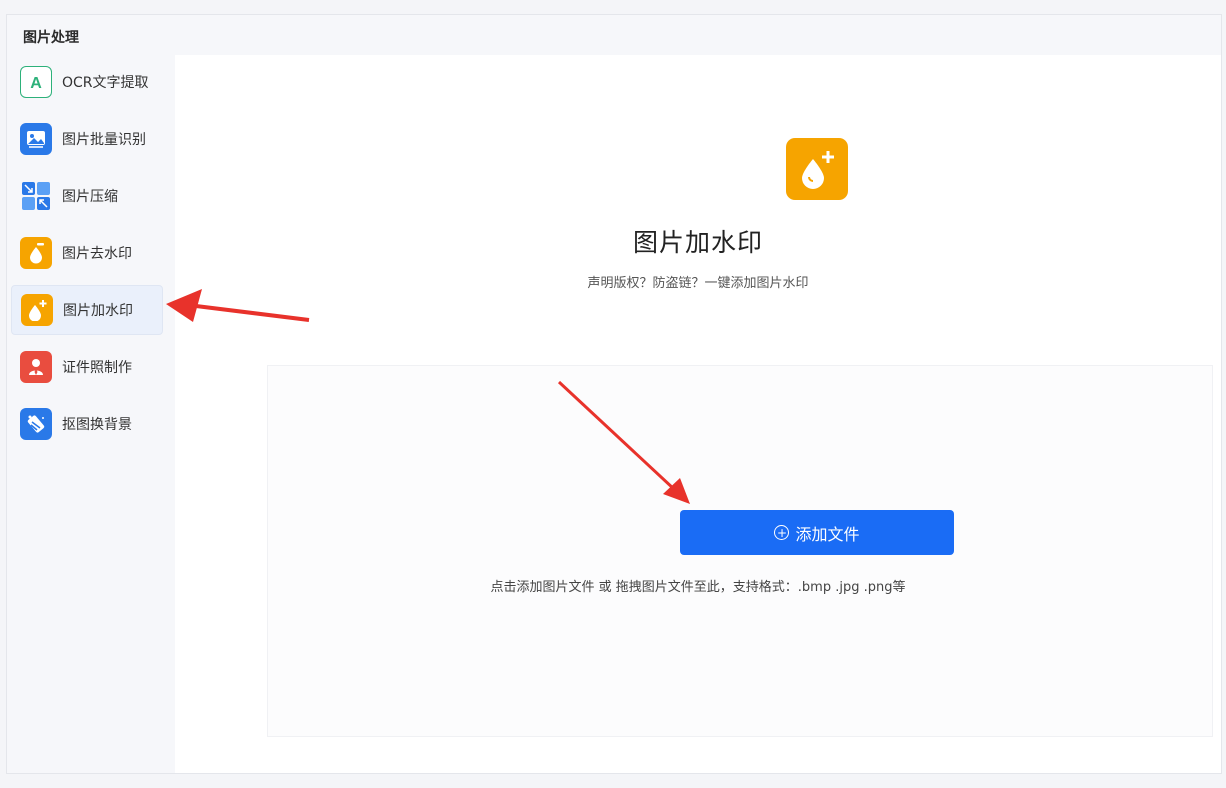 The image size is (1226, 788). Describe the element at coordinates (90, 197) in the screenshot. I see `sidebar-item-label: 图片压缩` at that location.